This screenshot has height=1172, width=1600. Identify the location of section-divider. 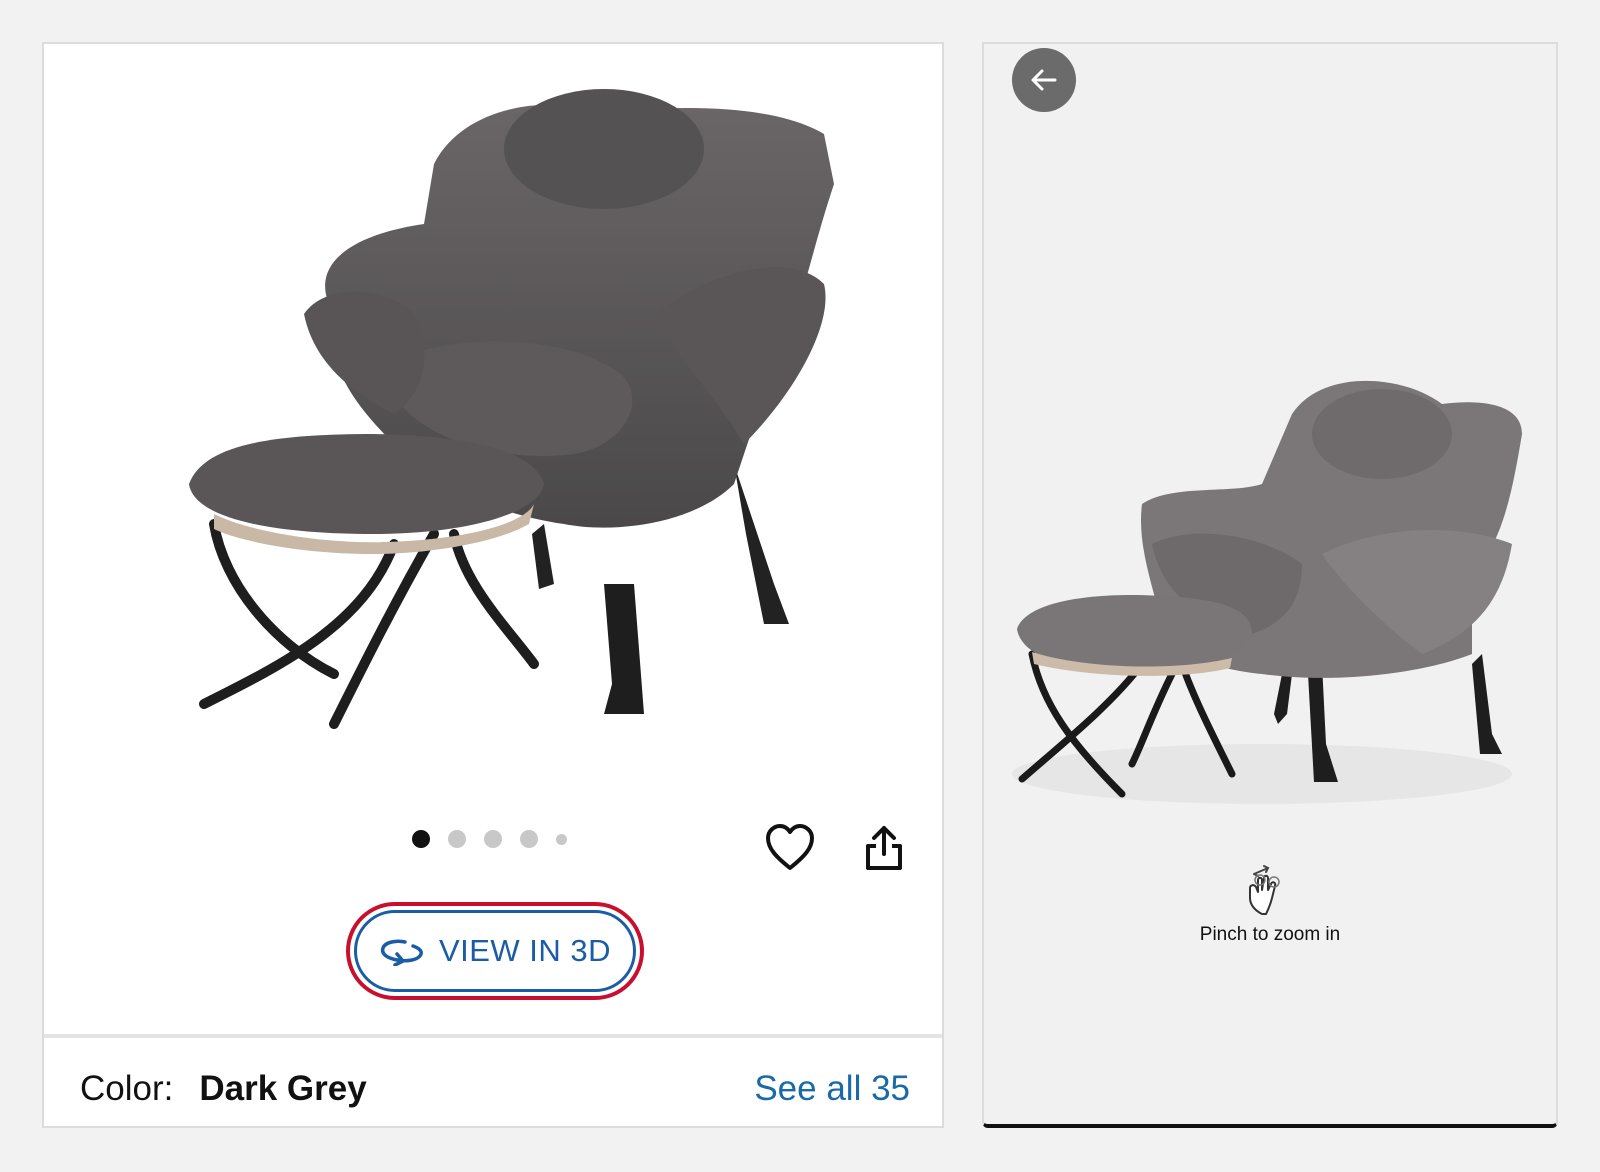
(493, 1036).